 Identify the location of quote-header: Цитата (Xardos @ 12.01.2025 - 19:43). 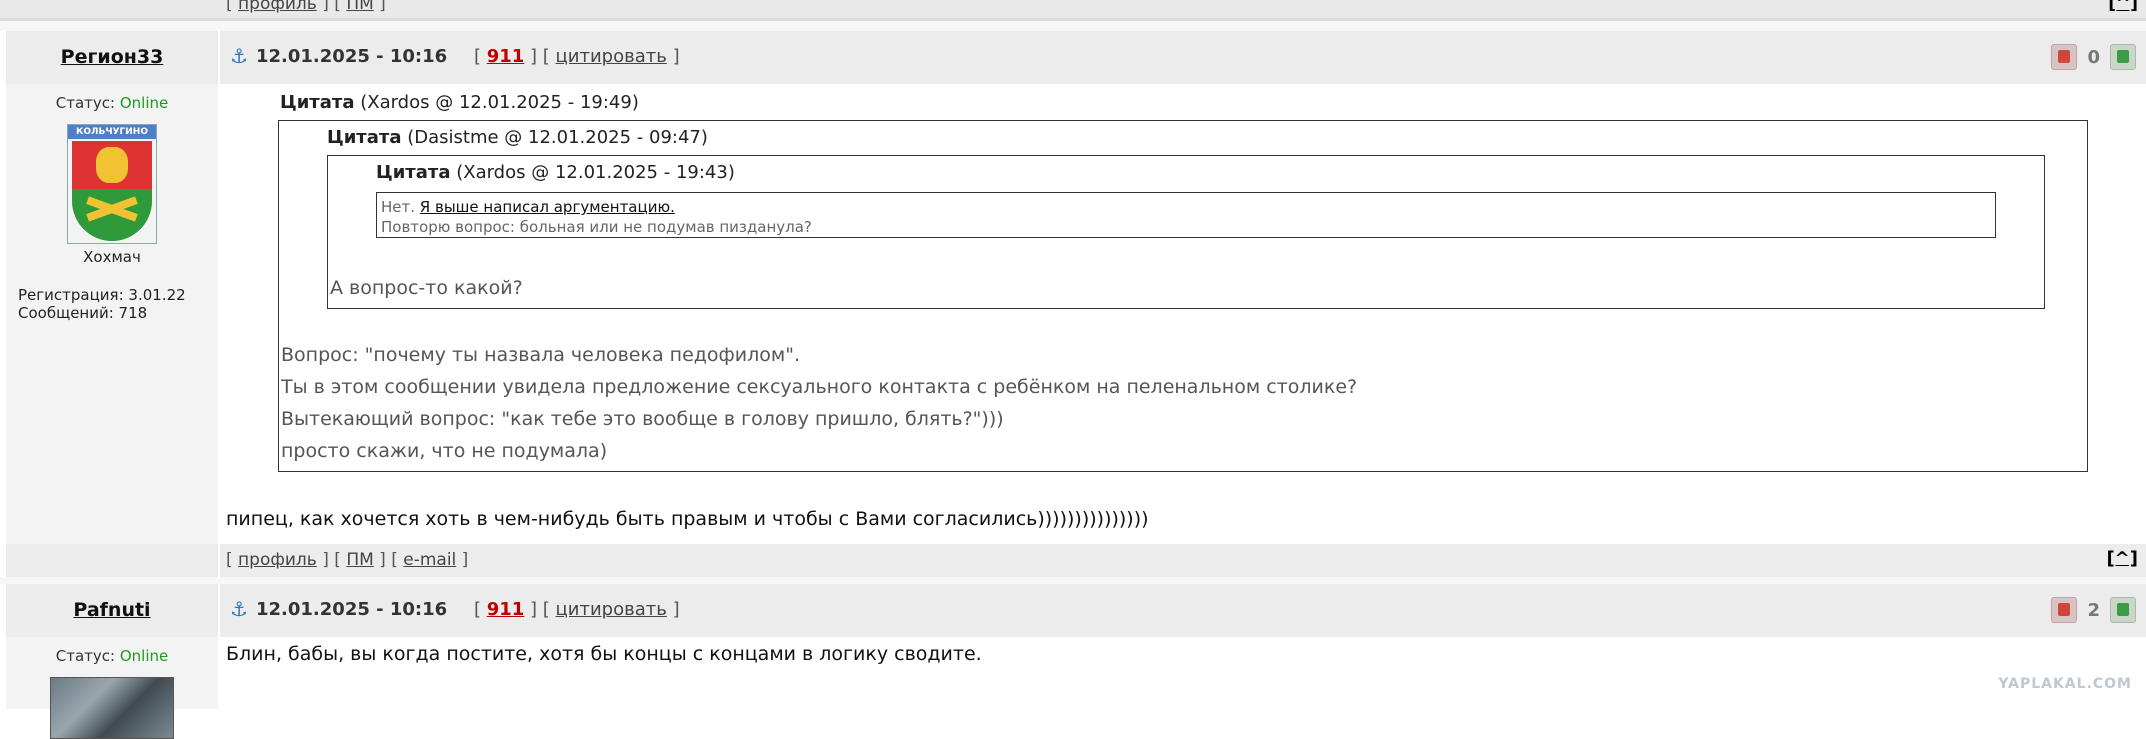
(555, 172).